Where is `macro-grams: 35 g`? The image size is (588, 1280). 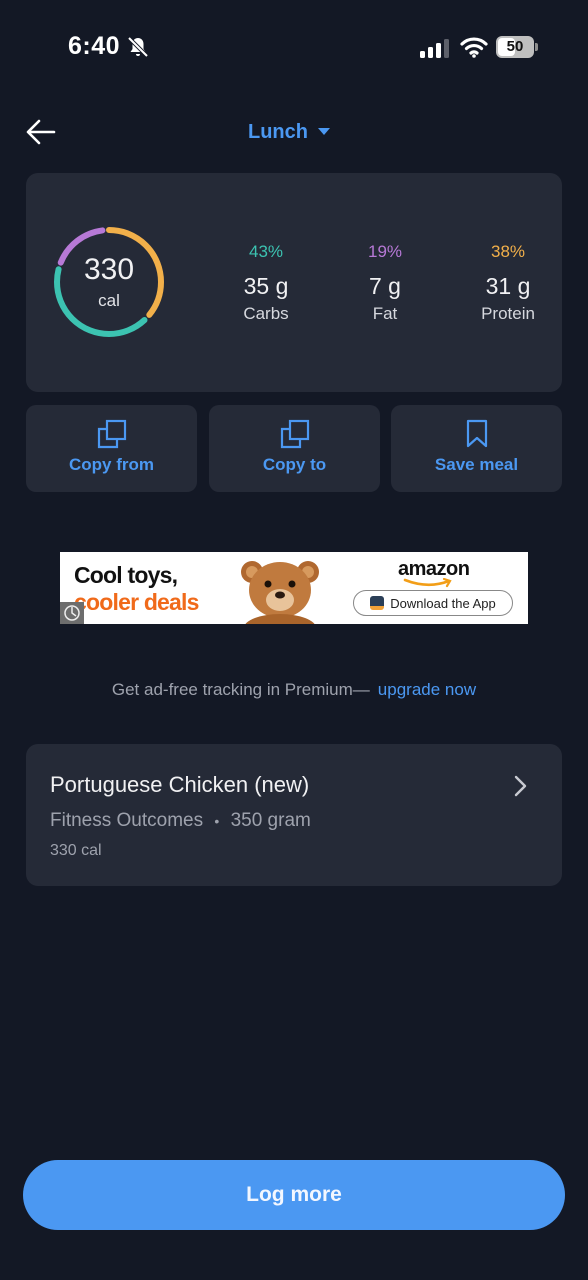
macro-grams: 35 g is located at coordinates (266, 286).